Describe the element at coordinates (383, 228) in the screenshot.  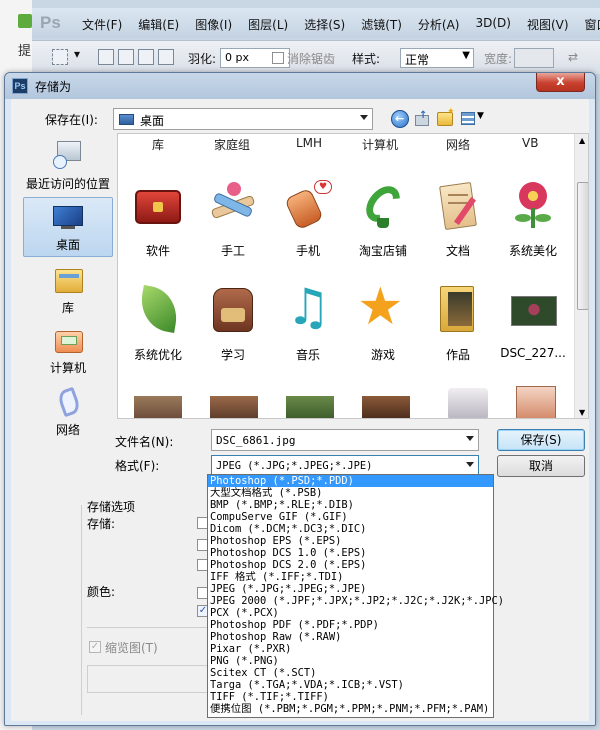
I see `list-item: 淘宝店铺` at that location.